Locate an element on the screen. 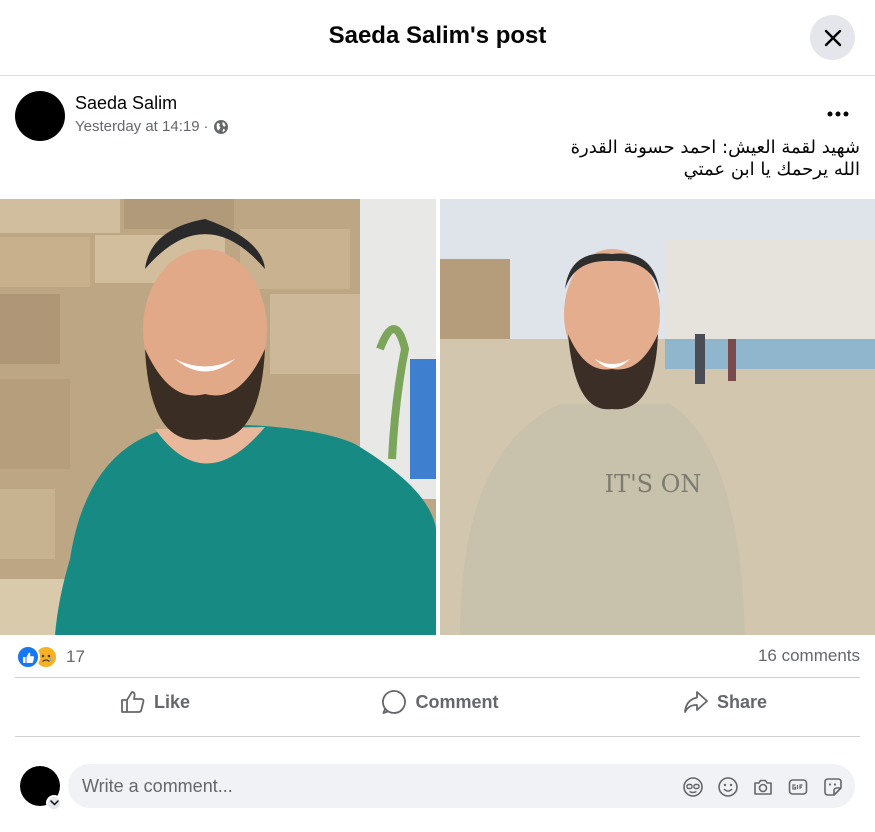 The width and height of the screenshot is (875, 832). divider-top is located at coordinates (437, 677).